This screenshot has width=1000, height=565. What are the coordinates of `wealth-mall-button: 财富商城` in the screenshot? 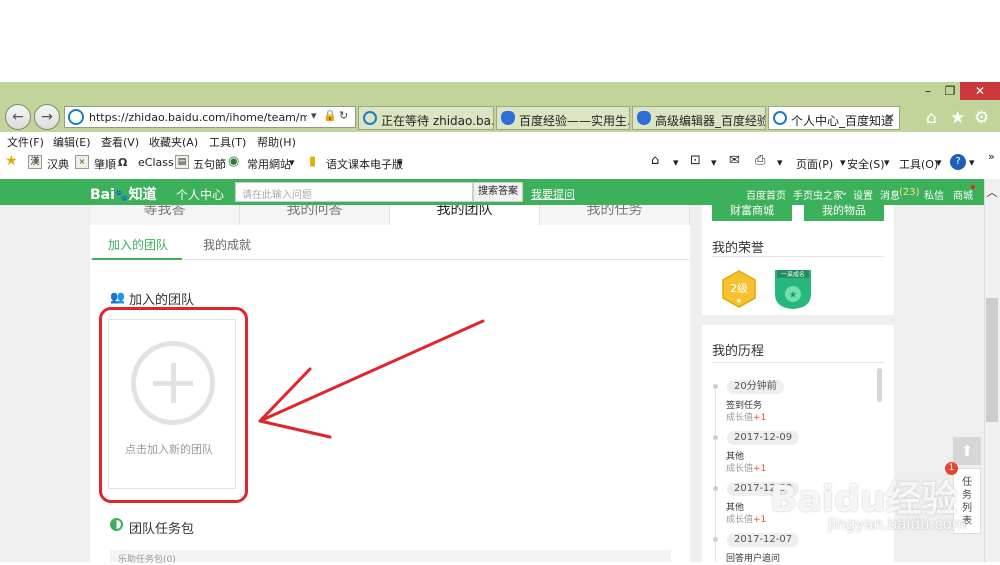 It's located at (752, 213).